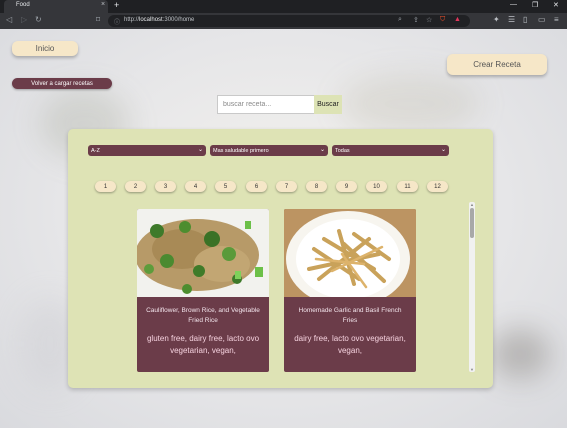  I want to click on scroll-up-icon: ▲, so click(472, 204).